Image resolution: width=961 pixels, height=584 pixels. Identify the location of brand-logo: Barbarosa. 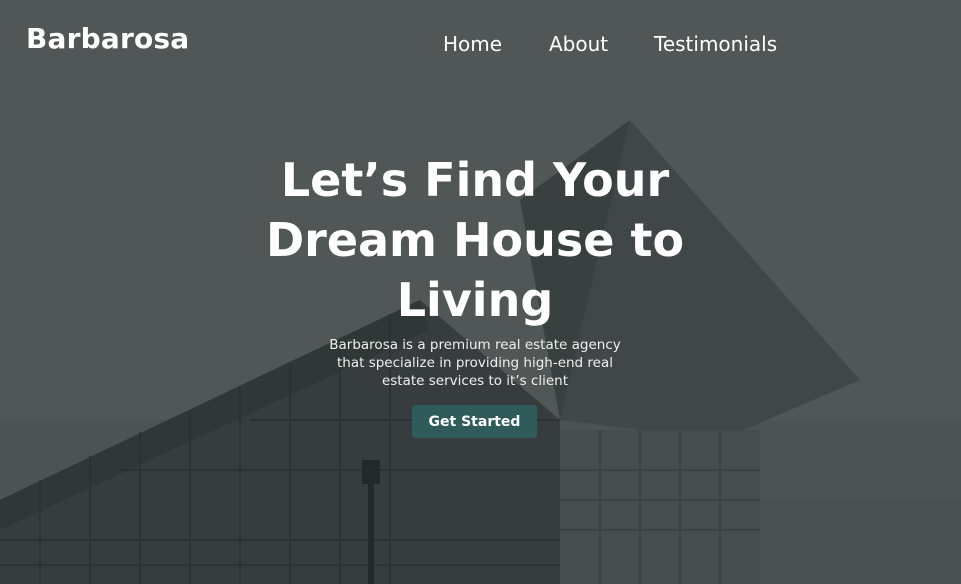
(107, 38).